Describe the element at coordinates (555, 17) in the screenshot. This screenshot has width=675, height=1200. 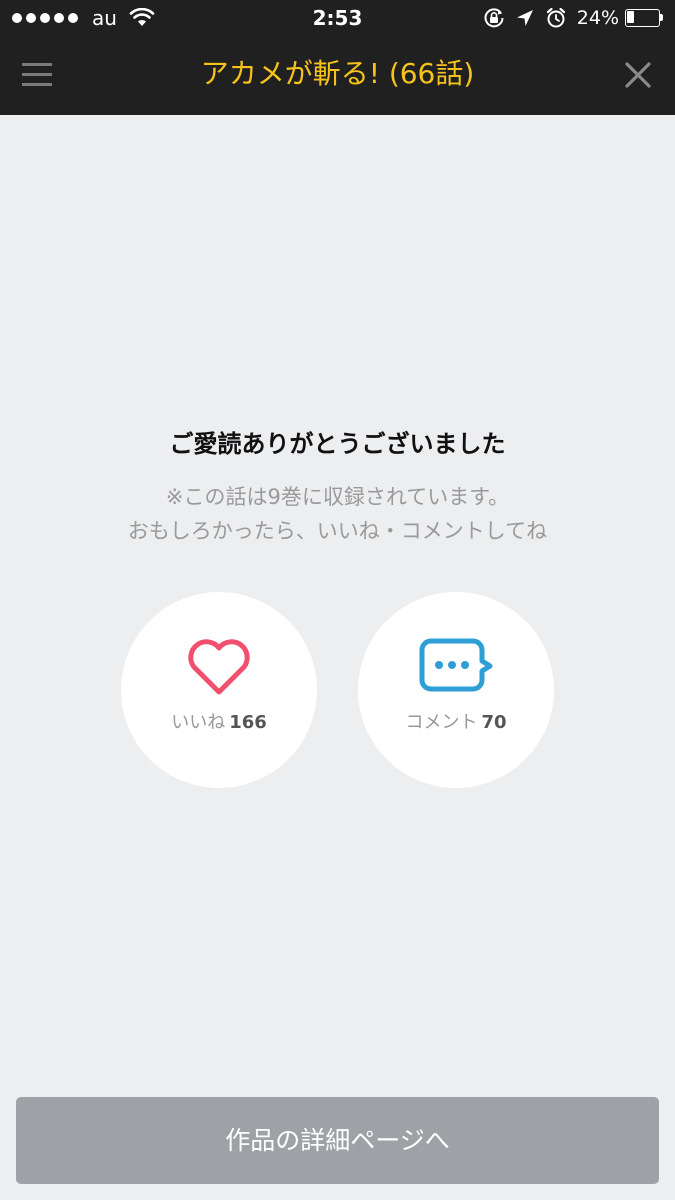
I see `alarm-icon` at that location.